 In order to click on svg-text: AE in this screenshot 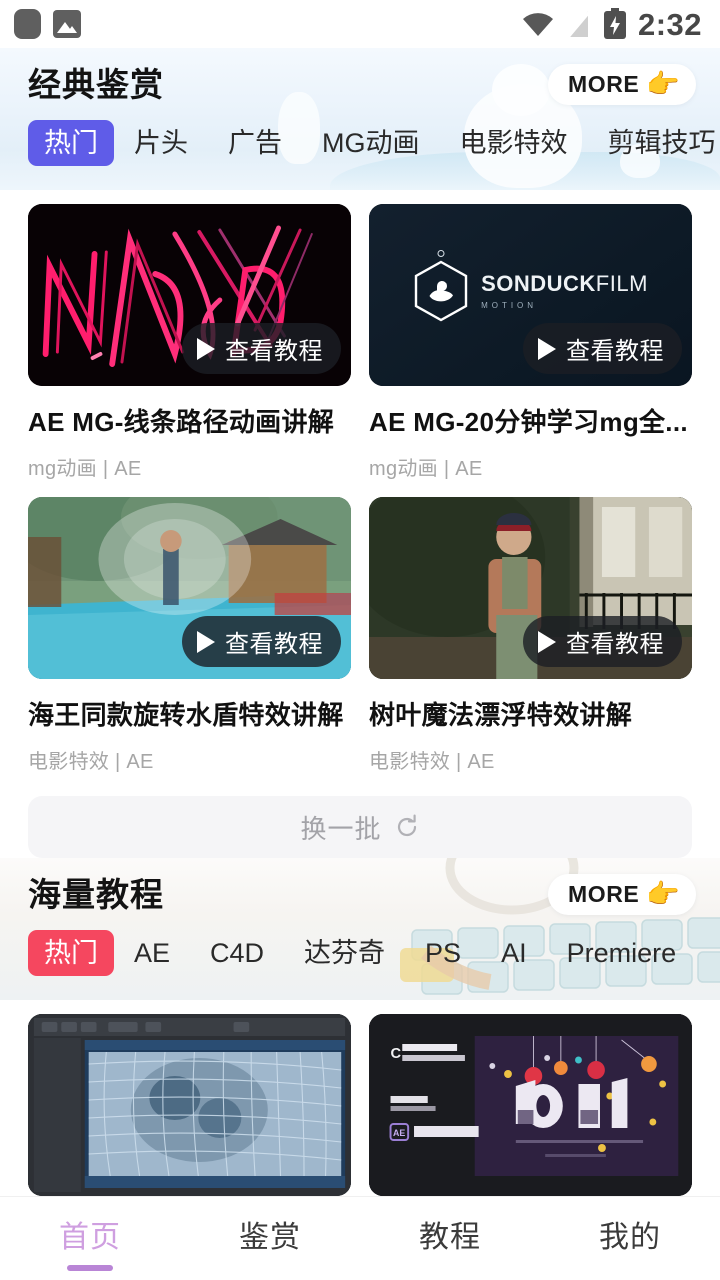, I will do `click(399, 1133)`.